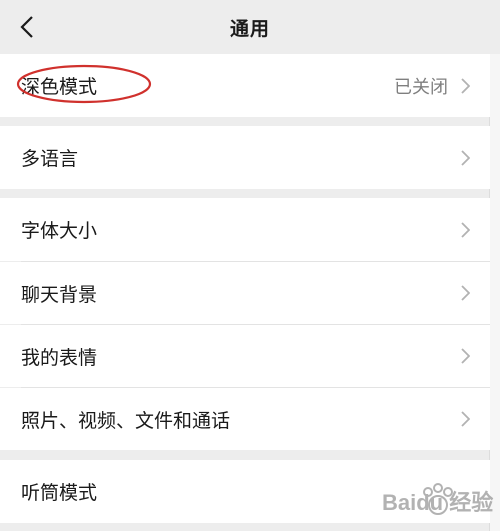 This screenshot has height=531, width=500. Describe the element at coordinates (245, 491) in the screenshot. I see `setting-earpiece-mode: 听筒模式` at that location.